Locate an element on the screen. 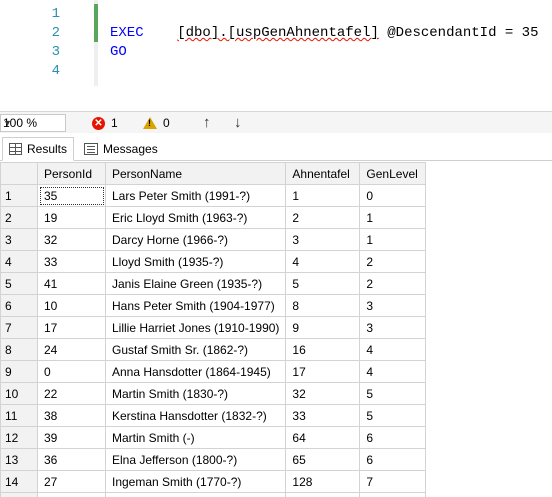 This screenshot has height=497, width=552. ahnentafel-cell: 32 is located at coordinates (323, 393).